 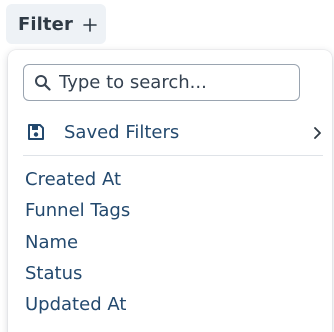 What do you see at coordinates (317, 132) in the screenshot?
I see `chevron-right-icon` at bounding box center [317, 132].